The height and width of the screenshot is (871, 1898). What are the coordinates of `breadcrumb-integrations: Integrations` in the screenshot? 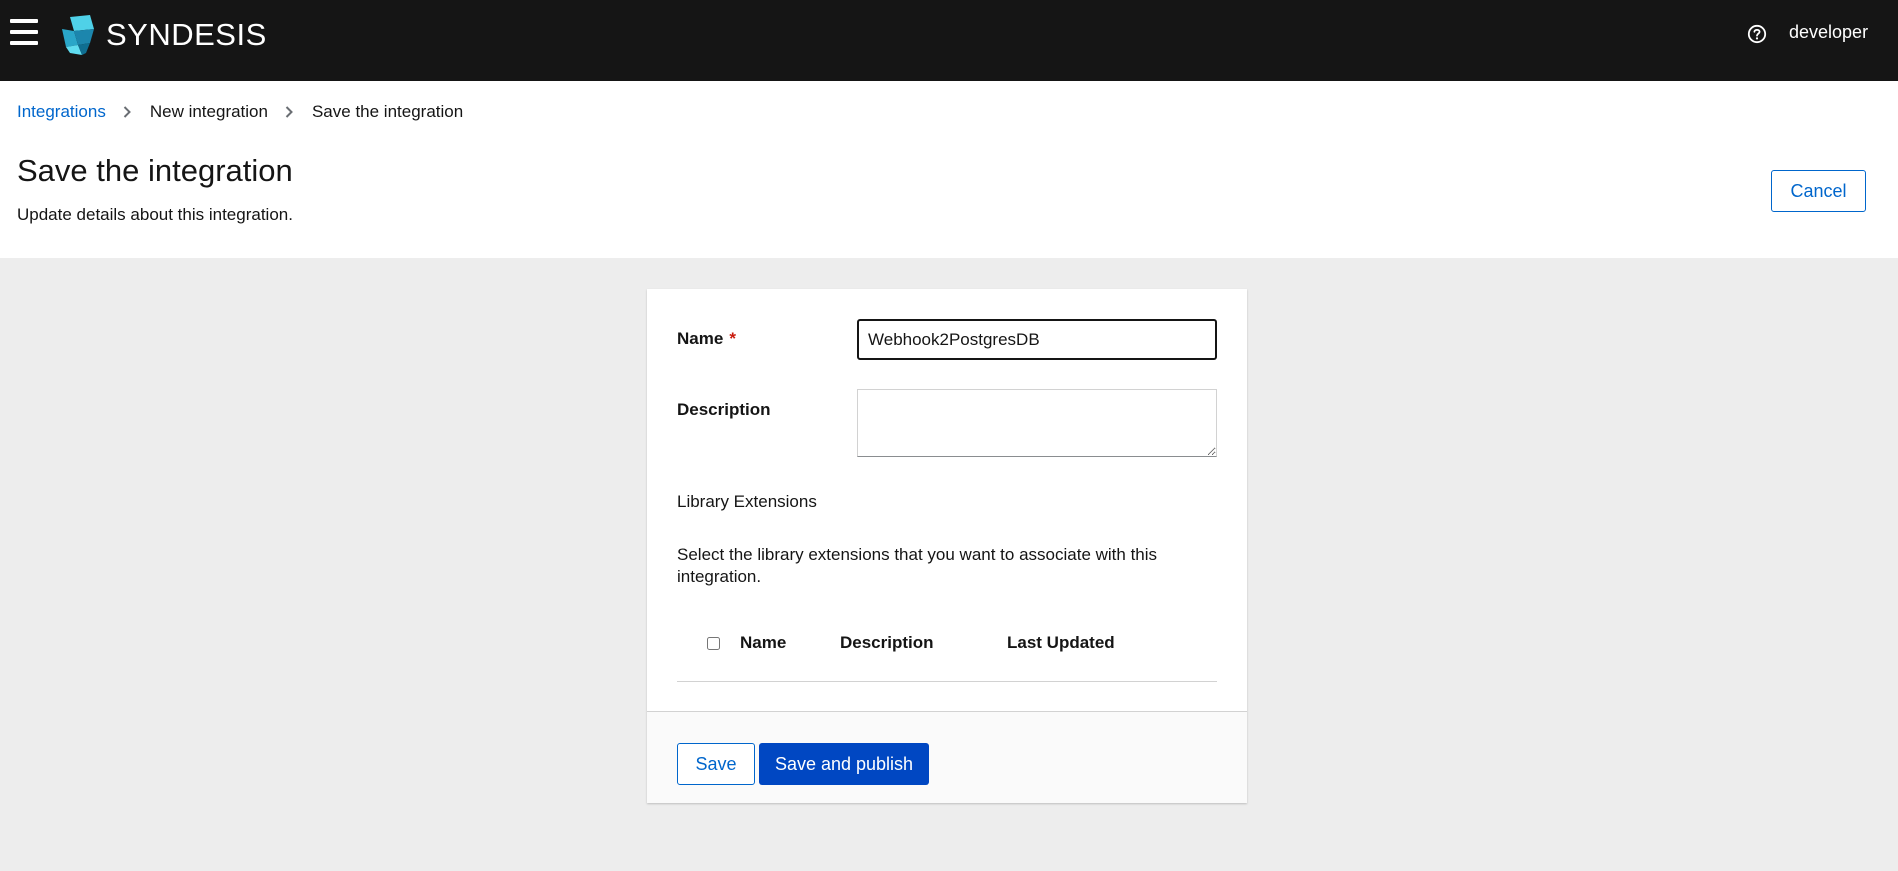 It's located at (61, 112).